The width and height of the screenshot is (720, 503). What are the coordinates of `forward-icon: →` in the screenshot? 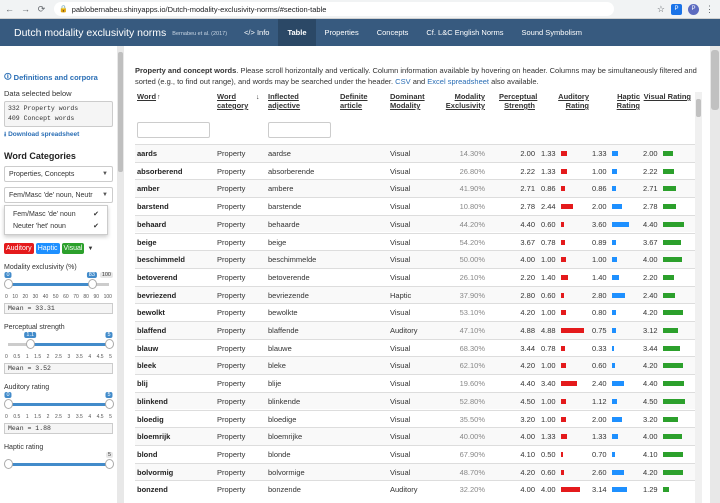 It's located at (25, 9).